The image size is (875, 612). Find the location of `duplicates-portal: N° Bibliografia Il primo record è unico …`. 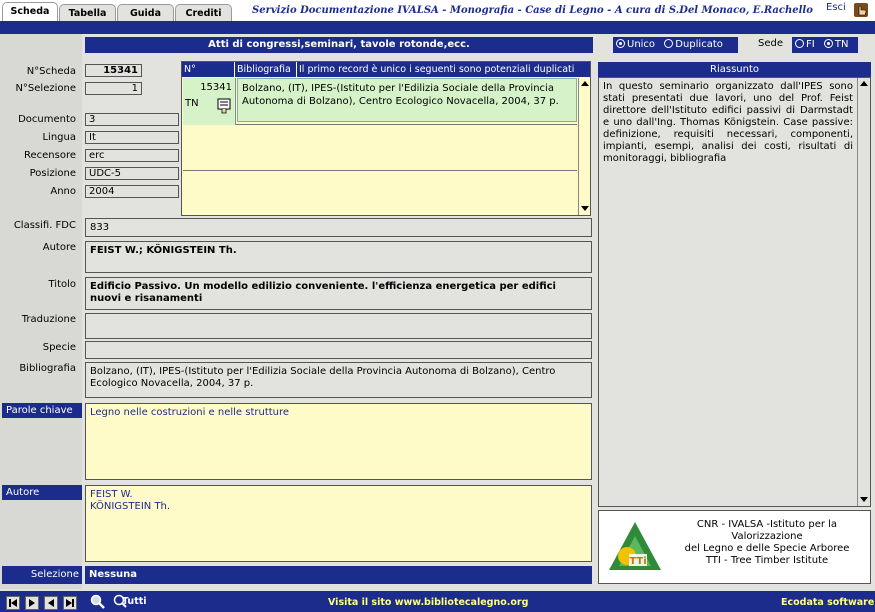

duplicates-portal: N° Bibliografia Il primo record è unico … is located at coordinates (386, 138).